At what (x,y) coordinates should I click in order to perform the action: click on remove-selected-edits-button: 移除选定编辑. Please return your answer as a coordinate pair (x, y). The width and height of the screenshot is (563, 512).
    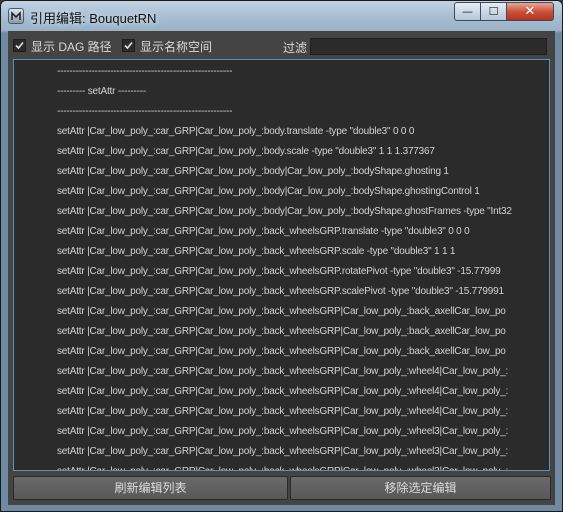
    Looking at the image, I should click on (420, 488).